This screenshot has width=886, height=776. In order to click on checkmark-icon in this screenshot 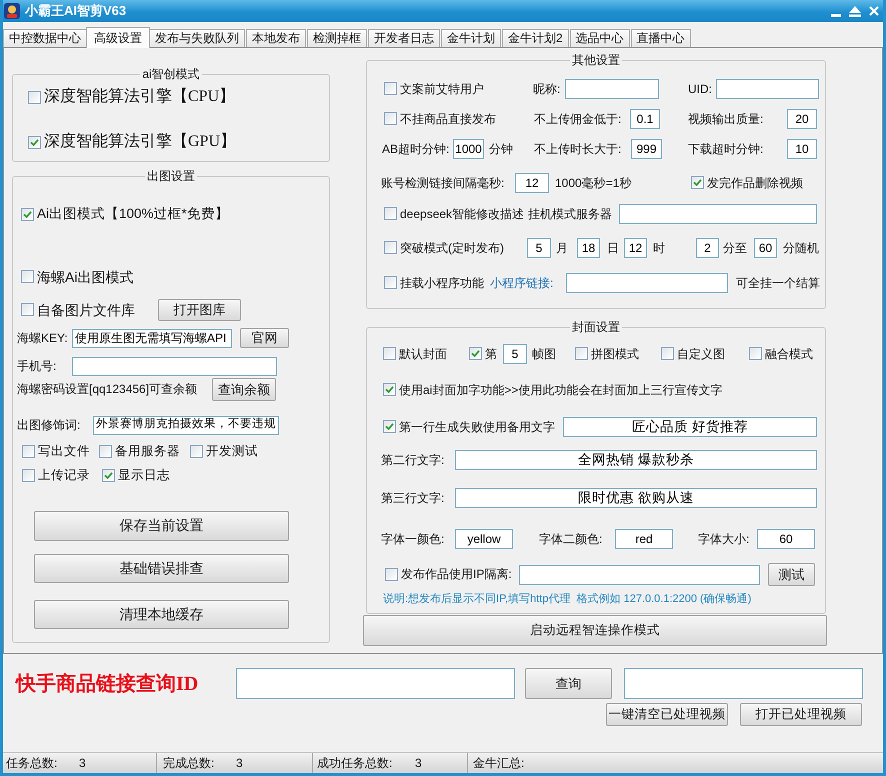, I will do `click(697, 182)`.